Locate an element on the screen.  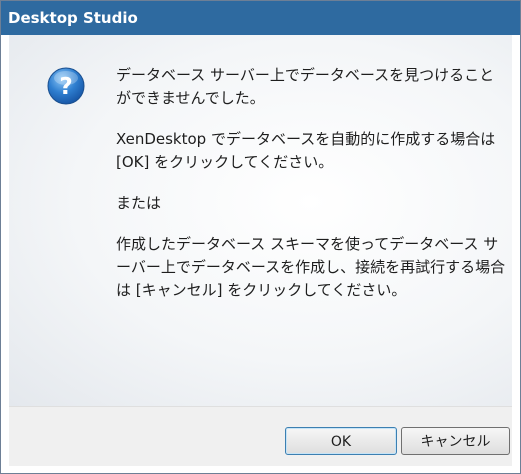
title-bar: Desktop Studio is located at coordinates (260, 18).